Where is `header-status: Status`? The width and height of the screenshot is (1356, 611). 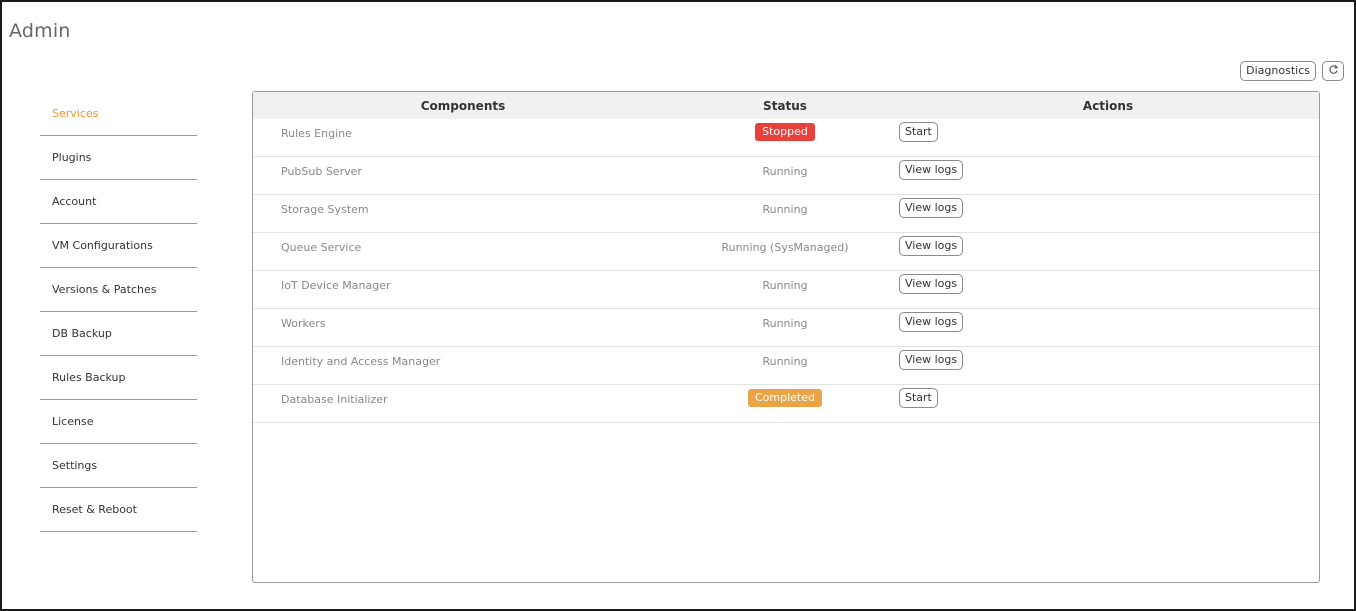 header-status: Status is located at coordinates (785, 105).